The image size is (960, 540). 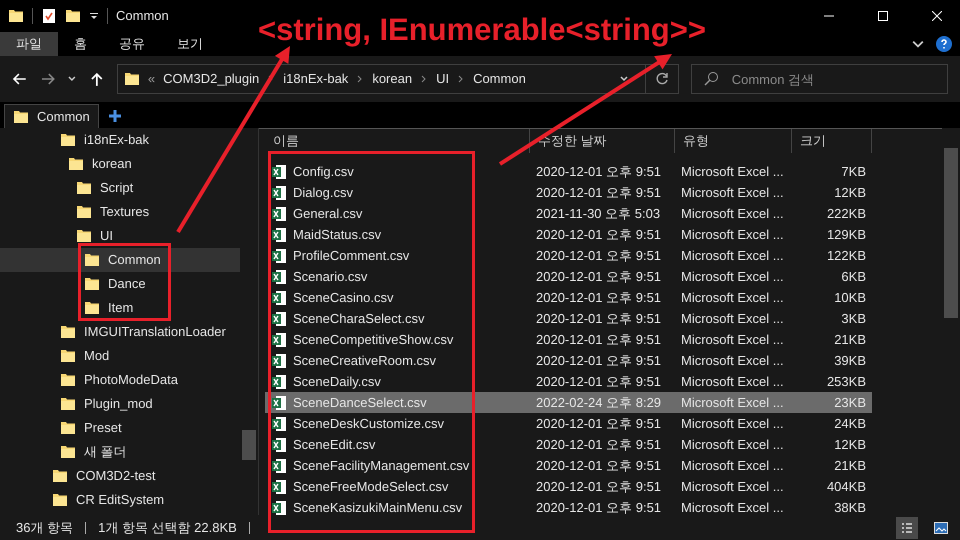 What do you see at coordinates (120, 500) in the screenshot?
I see `tree-item: CR EditSystem` at bounding box center [120, 500].